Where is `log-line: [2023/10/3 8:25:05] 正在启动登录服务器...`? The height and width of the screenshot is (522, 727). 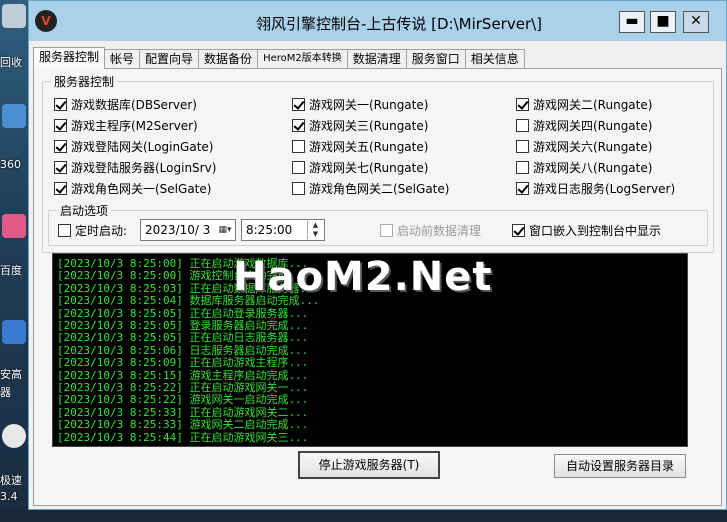
log-line: [2023/10/3 8:25:05] 正在启动登录服务器... is located at coordinates (183, 313).